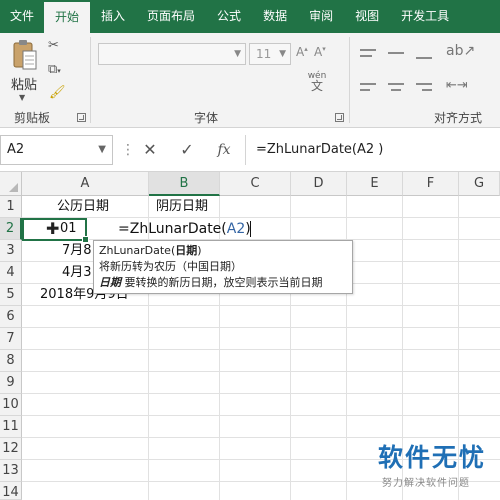 Image resolution: width=500 pixels, height=500 pixels. Describe the element at coordinates (427, 90) in the screenshot. I see `align-right-icon-line` at that location.